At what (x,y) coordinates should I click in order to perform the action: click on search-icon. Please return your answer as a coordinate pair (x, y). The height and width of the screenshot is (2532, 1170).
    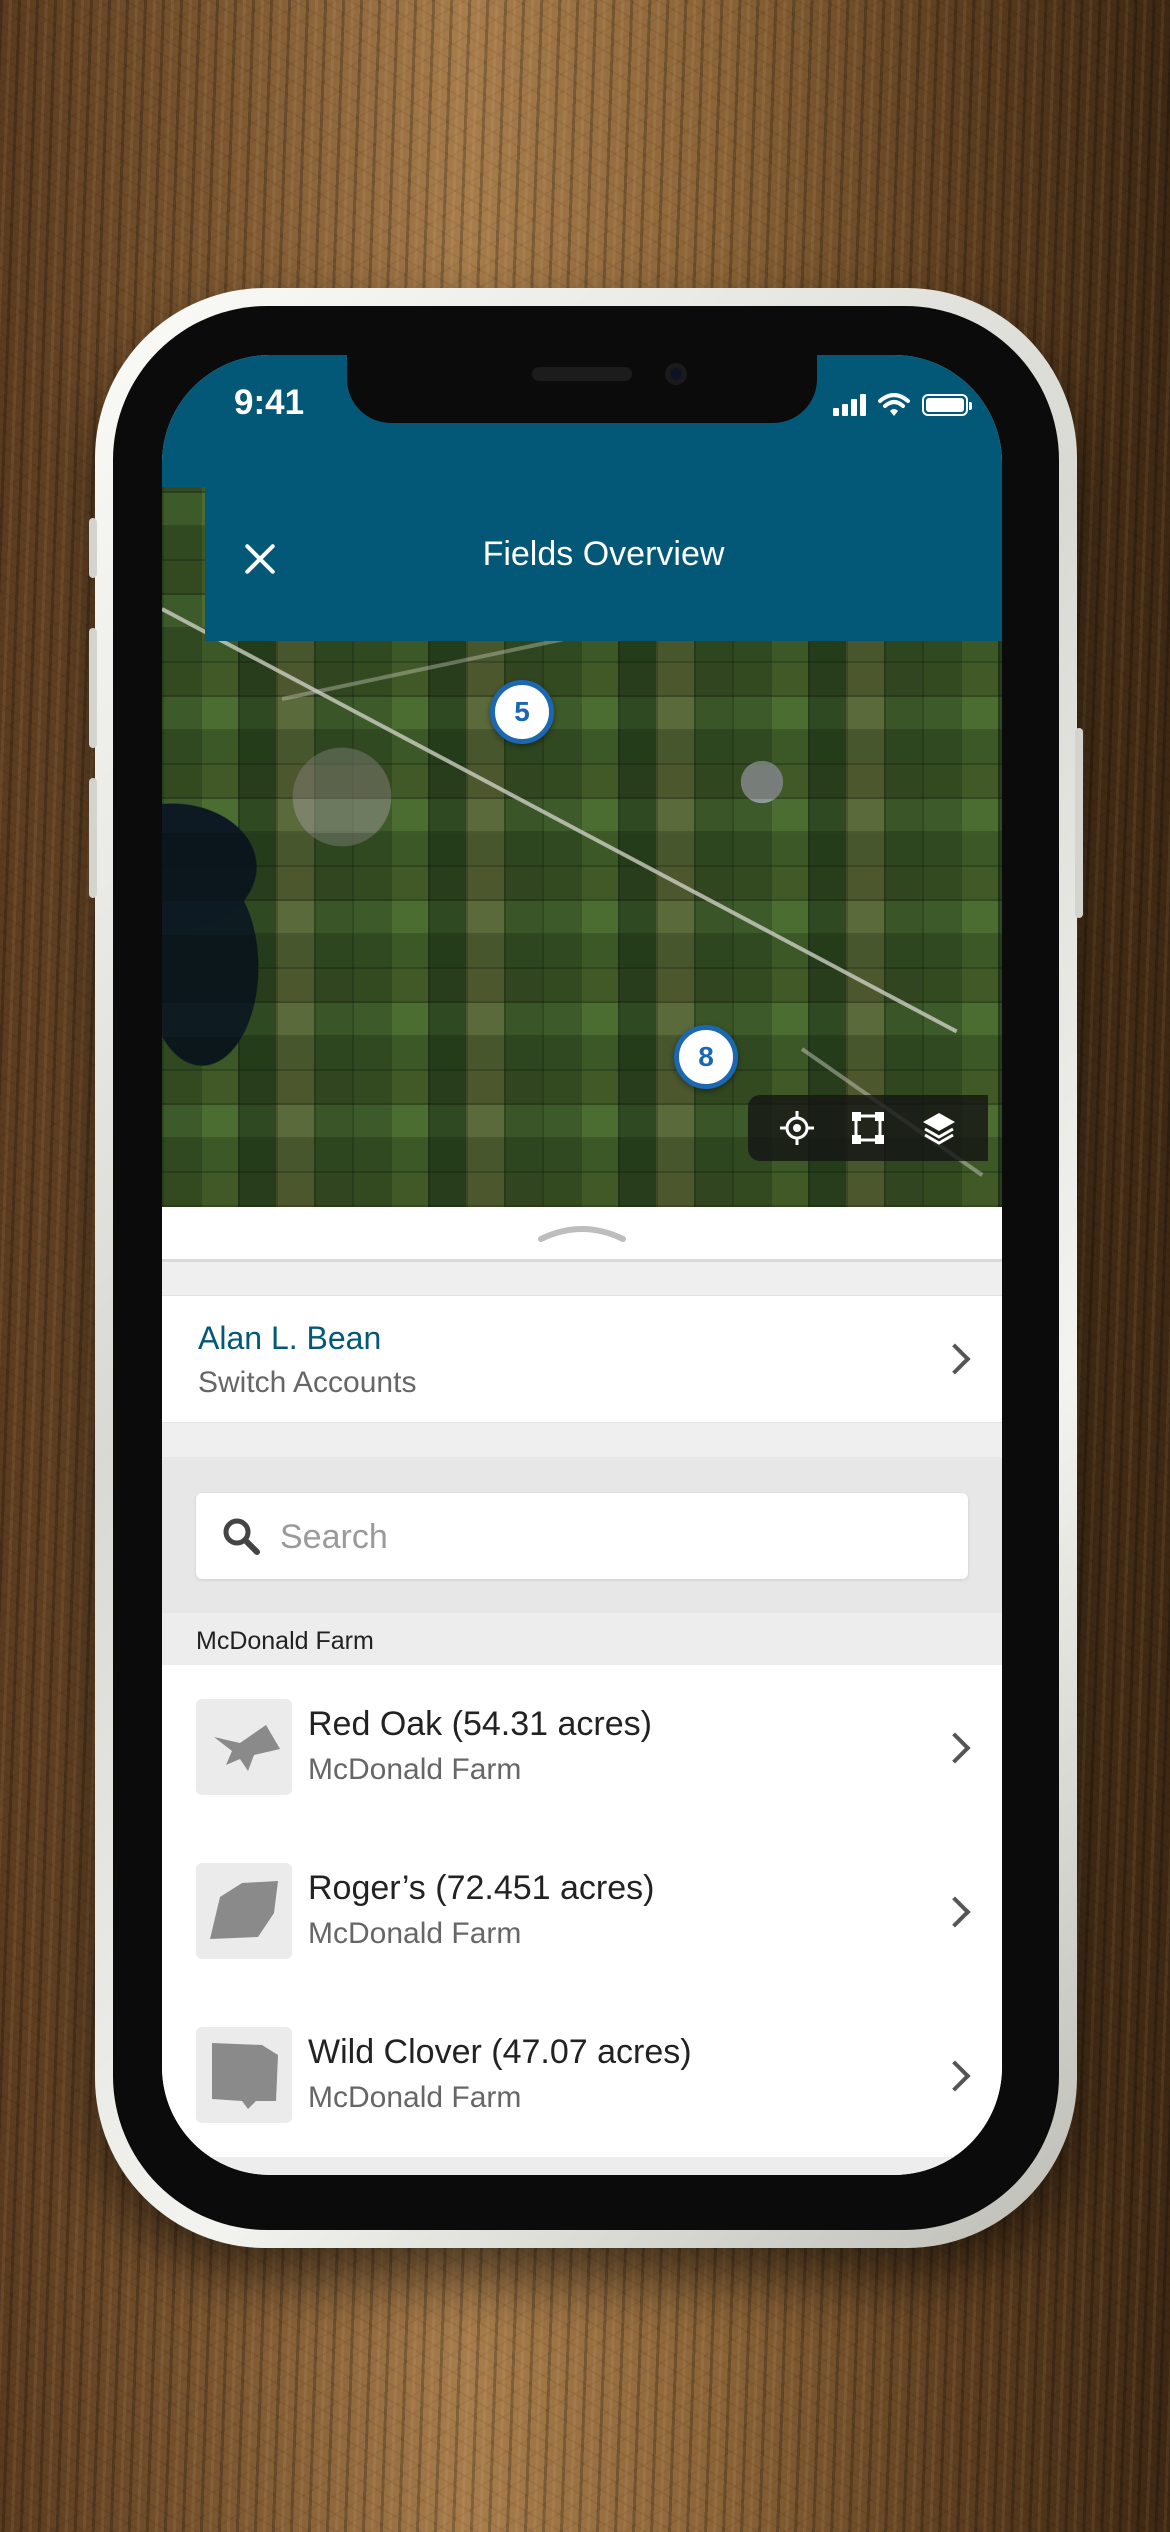
    Looking at the image, I should click on (241, 1536).